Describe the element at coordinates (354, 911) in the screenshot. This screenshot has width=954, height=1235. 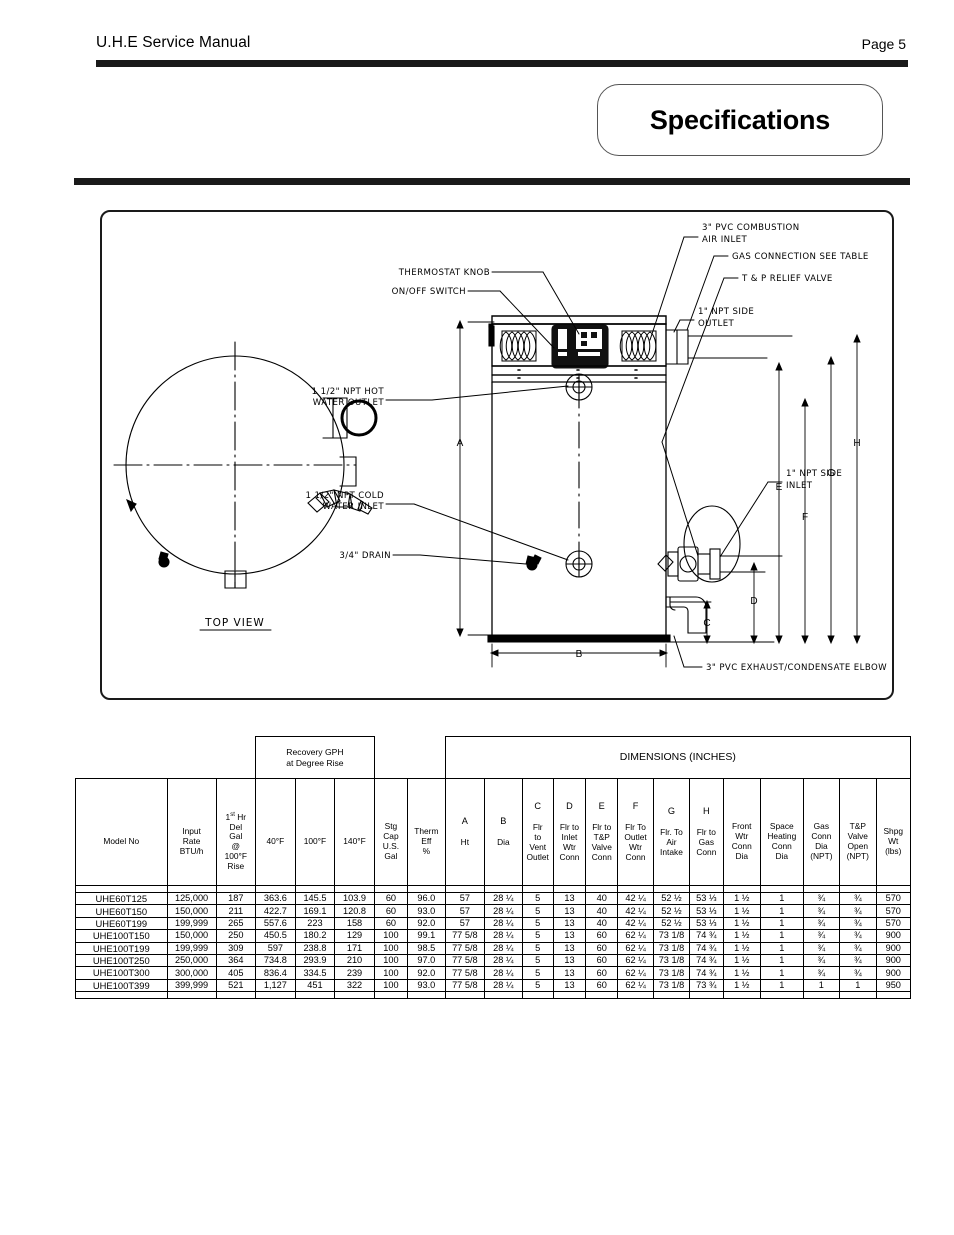
I see `table-cell: 120.8` at that location.